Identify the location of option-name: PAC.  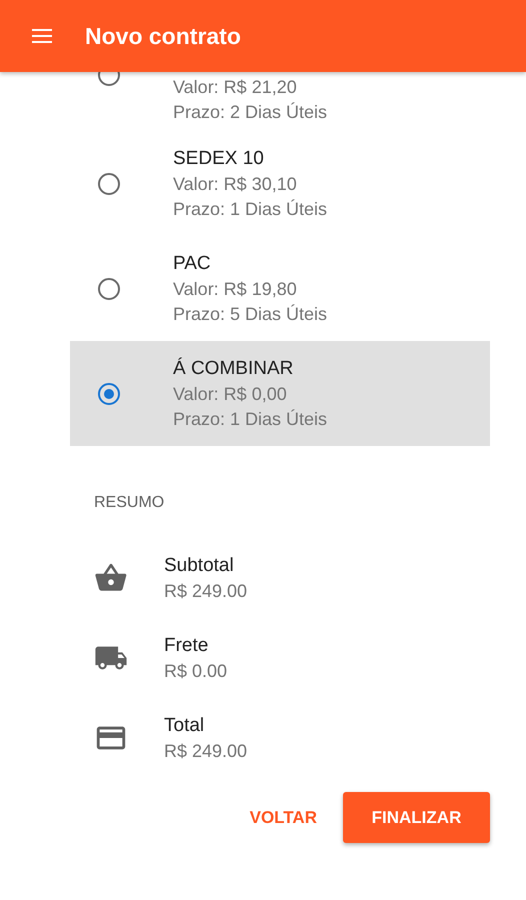
(192, 264).